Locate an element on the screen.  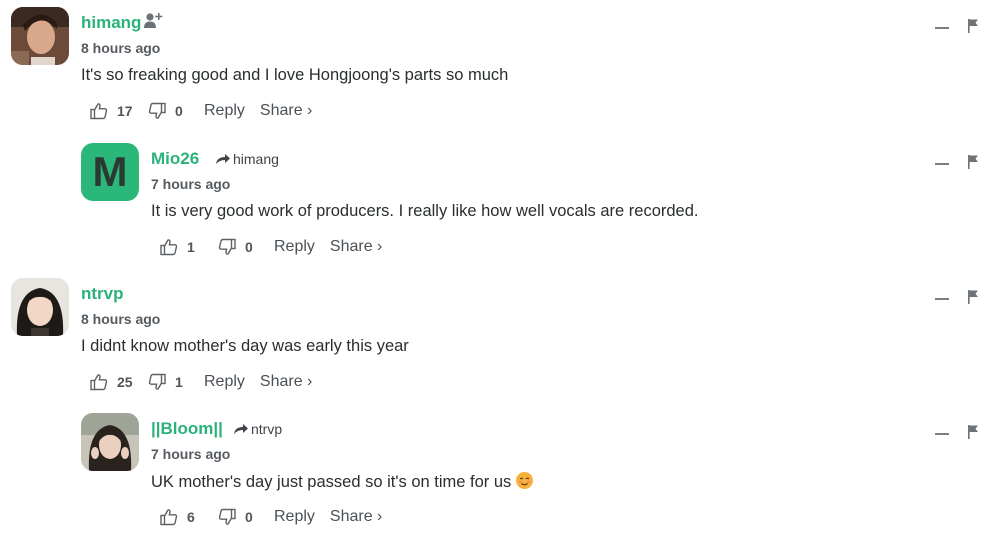
avatar-letter: M is located at coordinates (110, 171).